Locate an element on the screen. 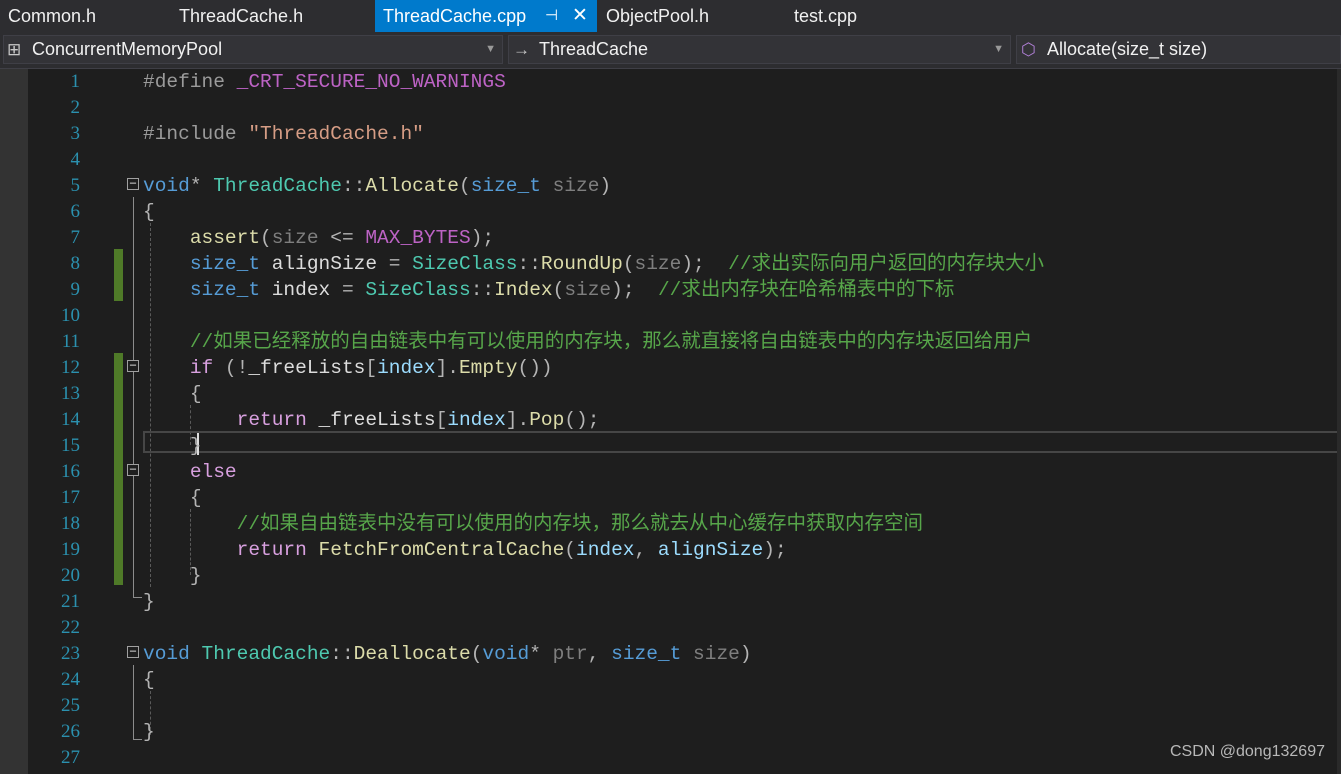 Image resolution: width=1341 pixels, height=774 pixels. line-number: 15 is located at coordinates (70, 445).